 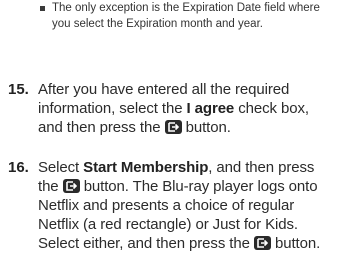 I want to click on step-number: 15., so click(x=18, y=89).